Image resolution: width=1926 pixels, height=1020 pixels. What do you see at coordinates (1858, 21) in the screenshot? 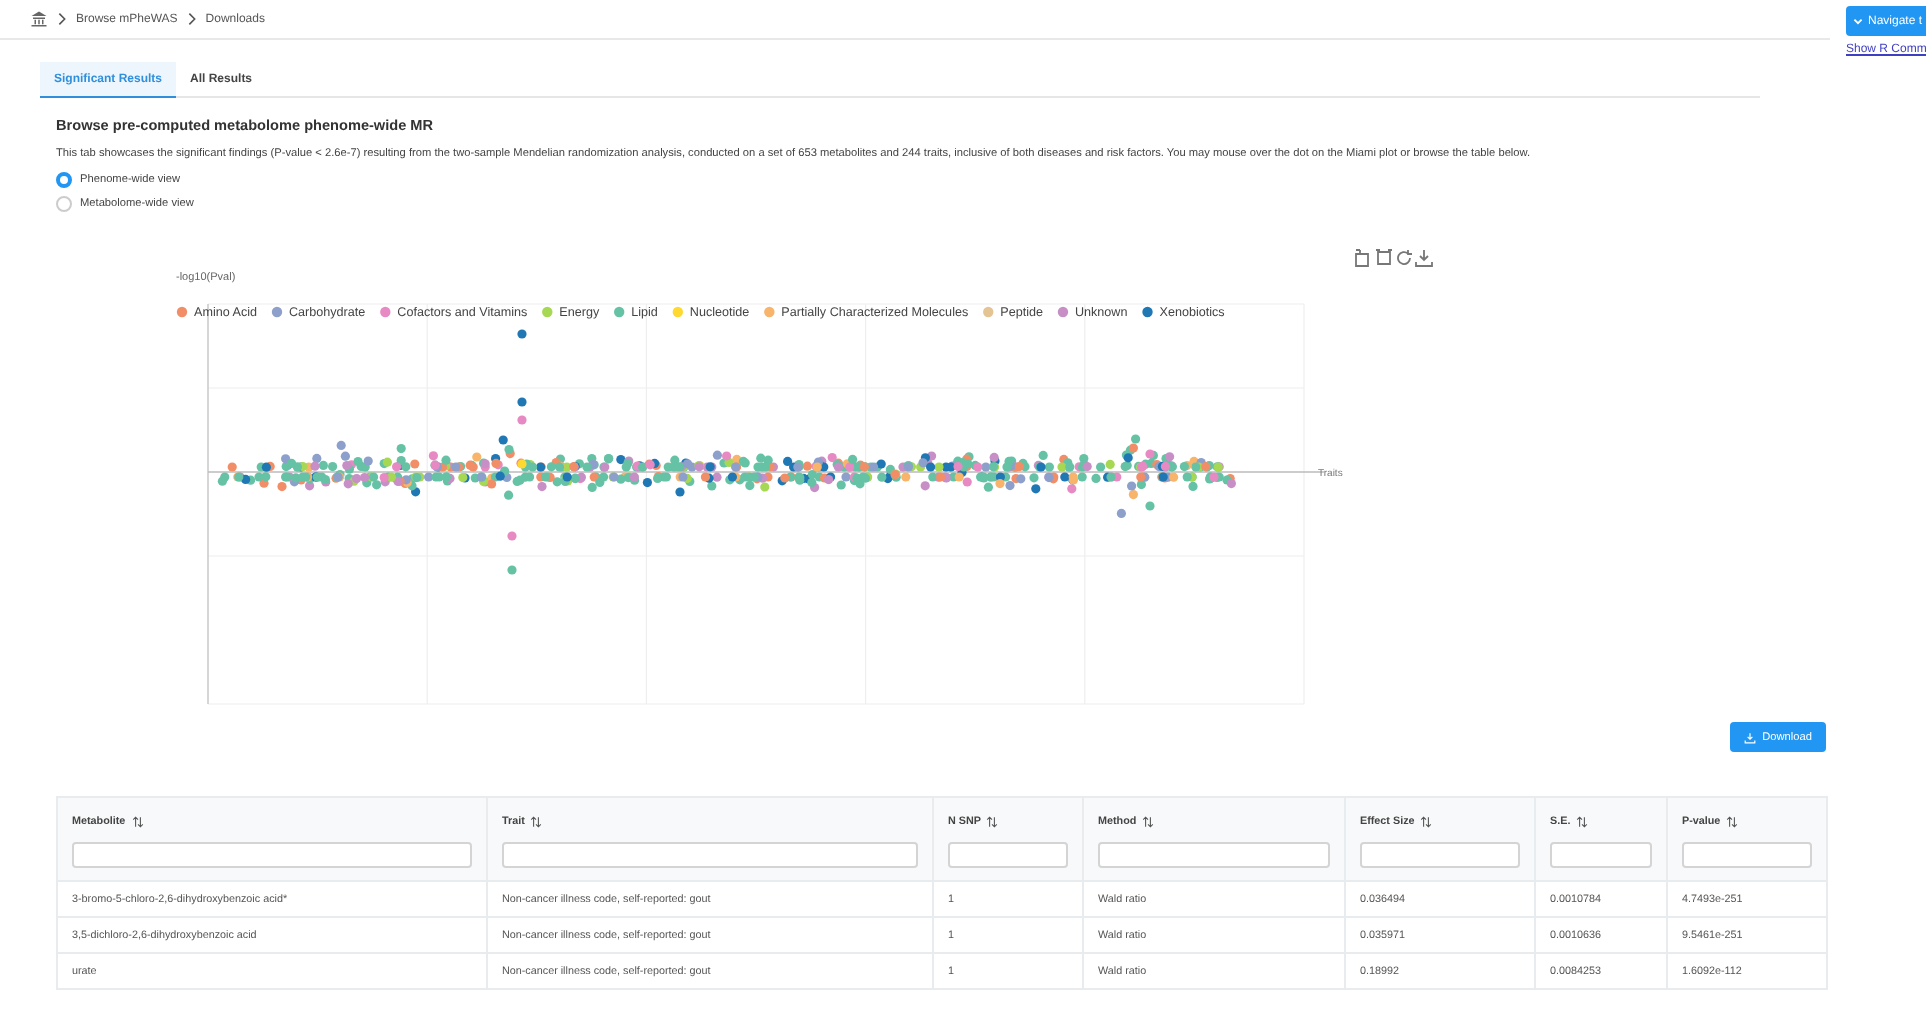
I see `chevron-down-icon` at bounding box center [1858, 21].